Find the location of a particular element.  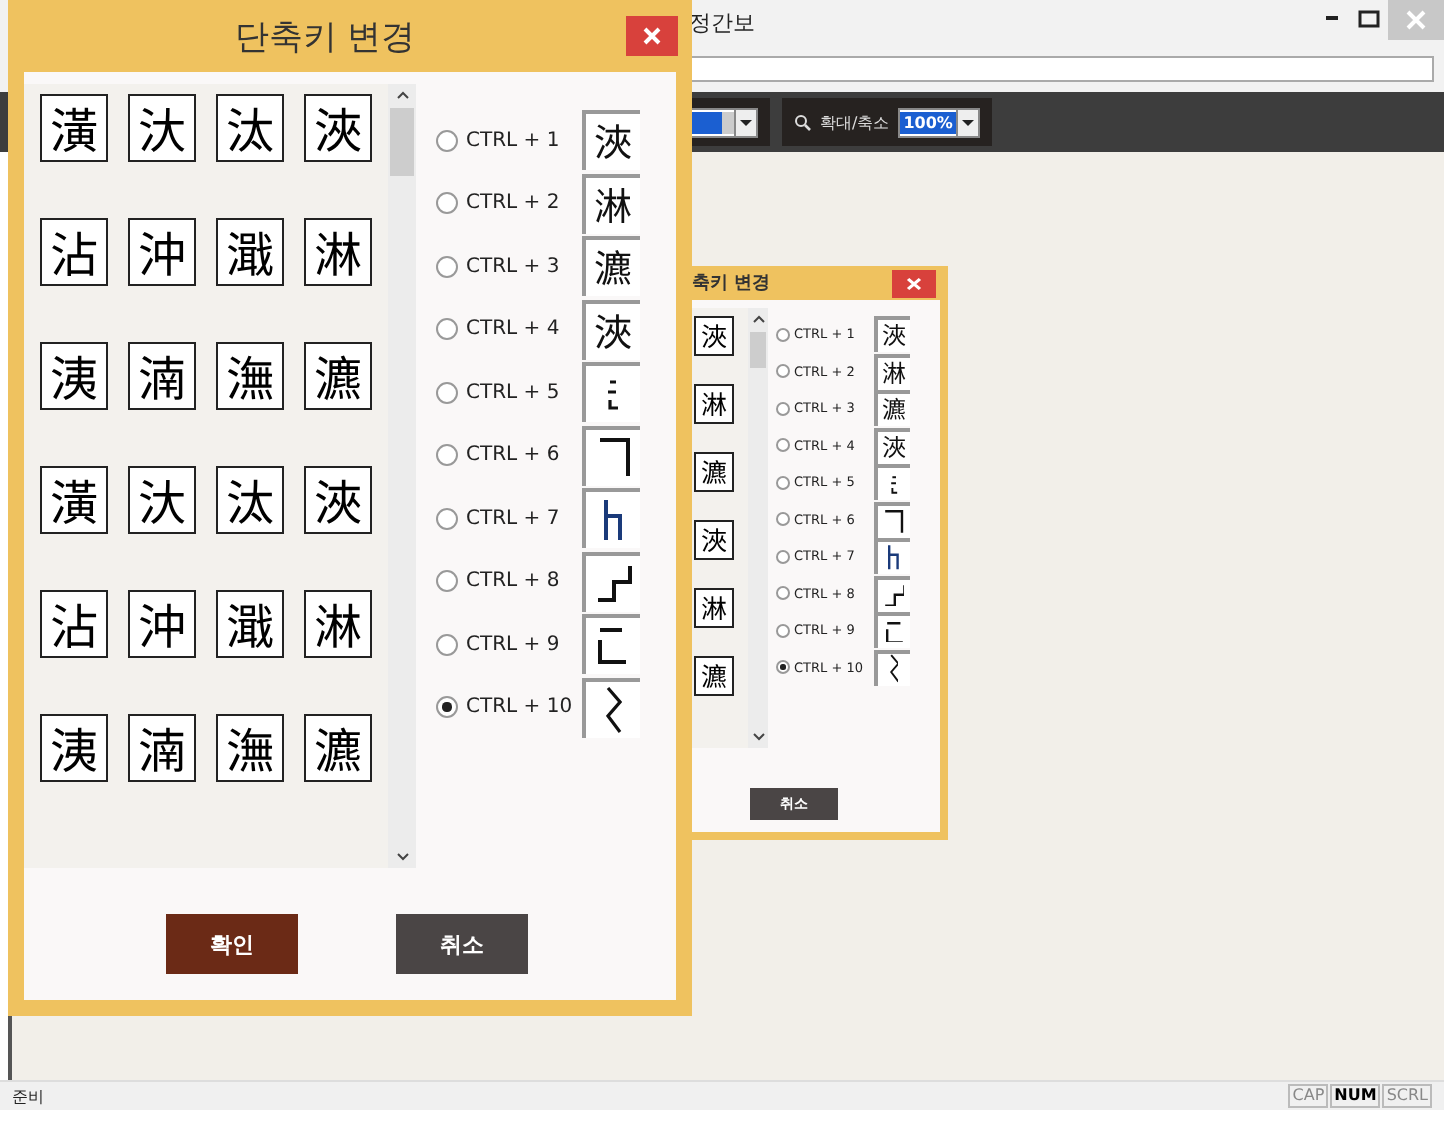

shortcut-label: CTRL + 9 is located at coordinates (514, 644).